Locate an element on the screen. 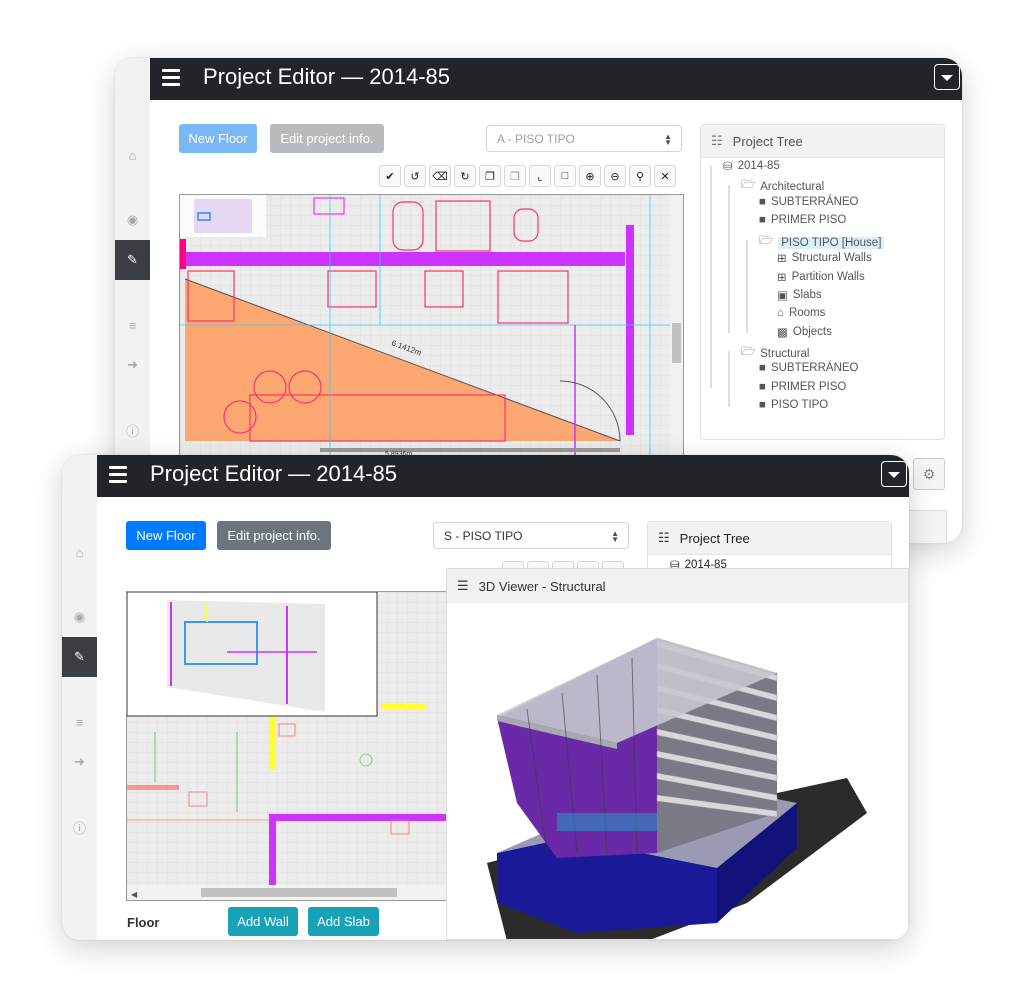 The height and width of the screenshot is (1000, 1024). scroll-left-icon: ◀ is located at coordinates (134, 894).